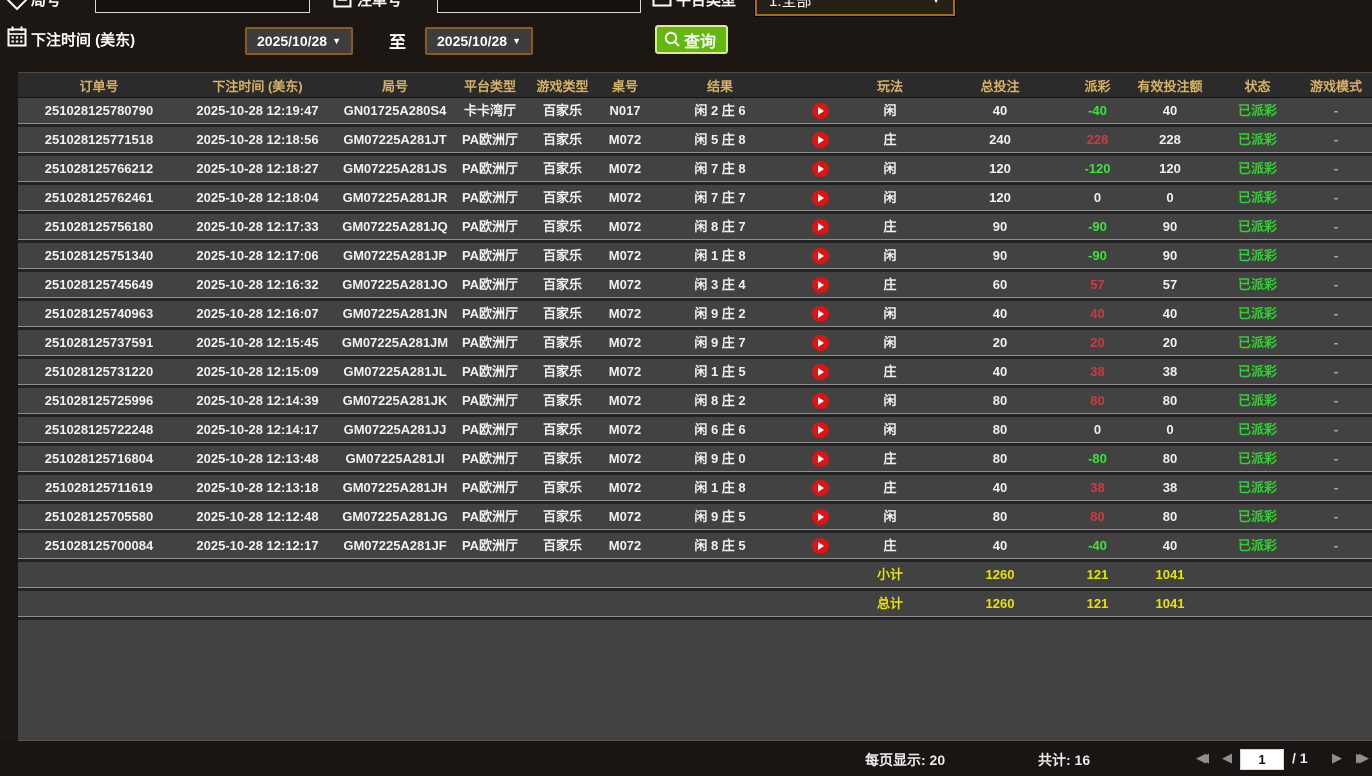 This screenshot has height=776, width=1372. What do you see at coordinates (1337, 758) in the screenshot?
I see `pagination-next-icon: ▶` at bounding box center [1337, 758].